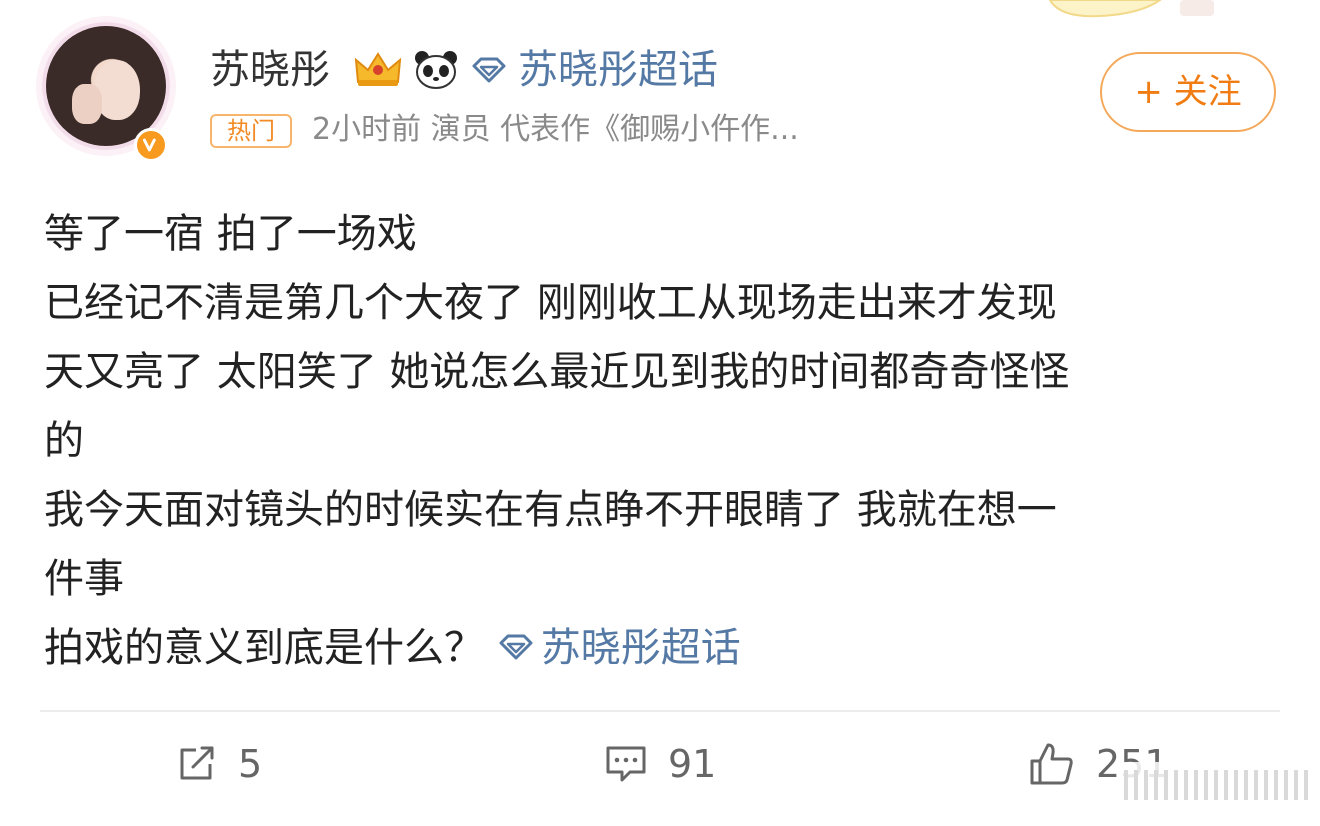 The height and width of the screenshot is (826, 1320). Describe the element at coordinates (378, 69) in the screenshot. I see `crown-icon` at that location.